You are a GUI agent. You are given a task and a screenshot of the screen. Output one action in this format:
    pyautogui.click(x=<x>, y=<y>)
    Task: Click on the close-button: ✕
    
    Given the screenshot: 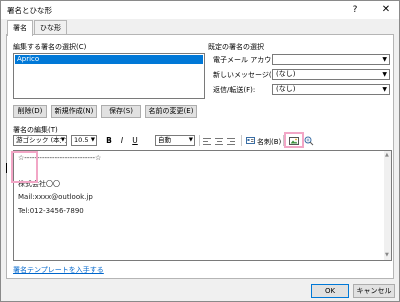 What is the action you would take?
    pyautogui.click(x=386, y=10)
    